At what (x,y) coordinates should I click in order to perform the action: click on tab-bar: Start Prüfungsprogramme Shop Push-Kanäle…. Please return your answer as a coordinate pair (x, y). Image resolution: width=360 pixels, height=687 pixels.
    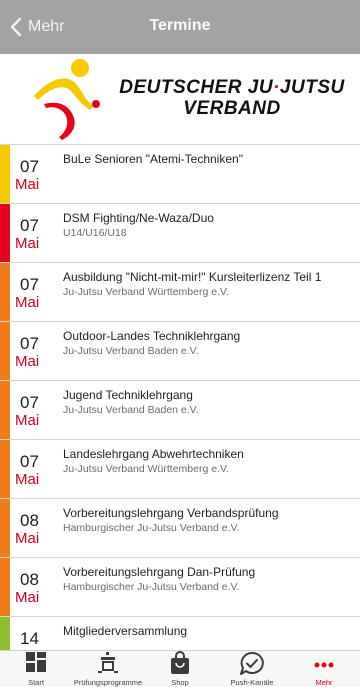
    Looking at the image, I should click on (180, 668).